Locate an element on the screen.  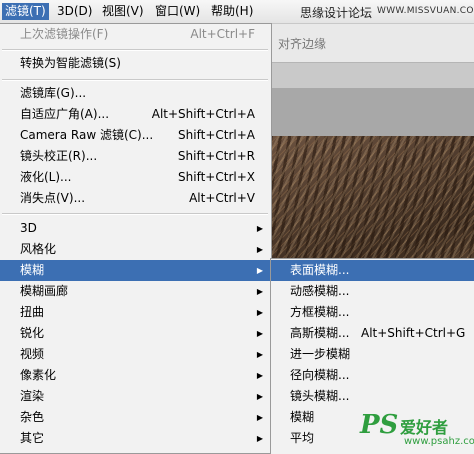
menu-item-adaptive-wide-angle: 自适应广角(A)... Alt+Shift+Ctrl+A is located at coordinates (135, 114).